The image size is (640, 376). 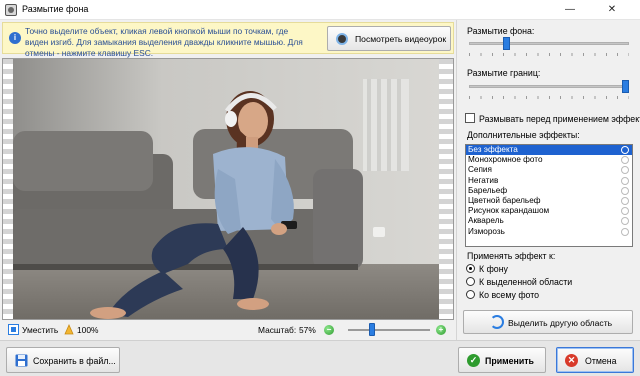 I want to click on blur-background-label: Размытие фона:, so click(x=501, y=31).